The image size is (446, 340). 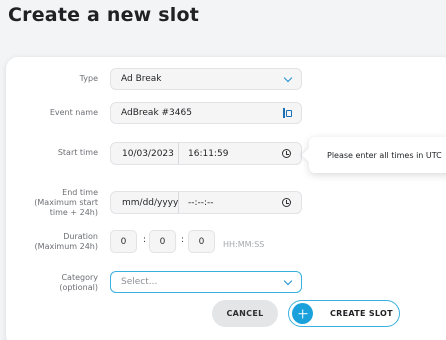 What do you see at coordinates (244, 244) in the screenshot?
I see `duration-format-hint: HH:MM:SS` at bounding box center [244, 244].